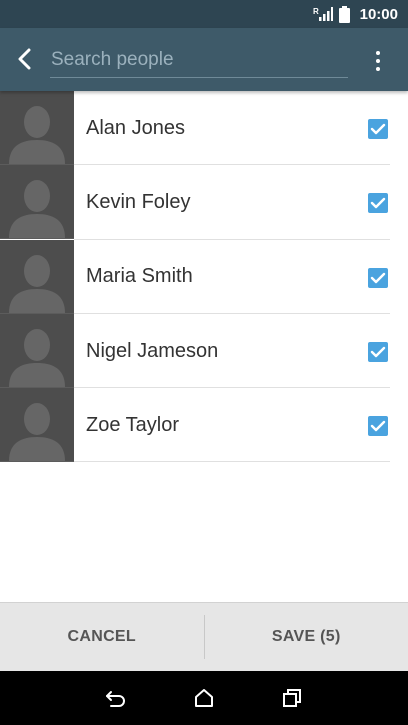 The image size is (408, 725). I want to click on signal-icon: R, so click(323, 14).